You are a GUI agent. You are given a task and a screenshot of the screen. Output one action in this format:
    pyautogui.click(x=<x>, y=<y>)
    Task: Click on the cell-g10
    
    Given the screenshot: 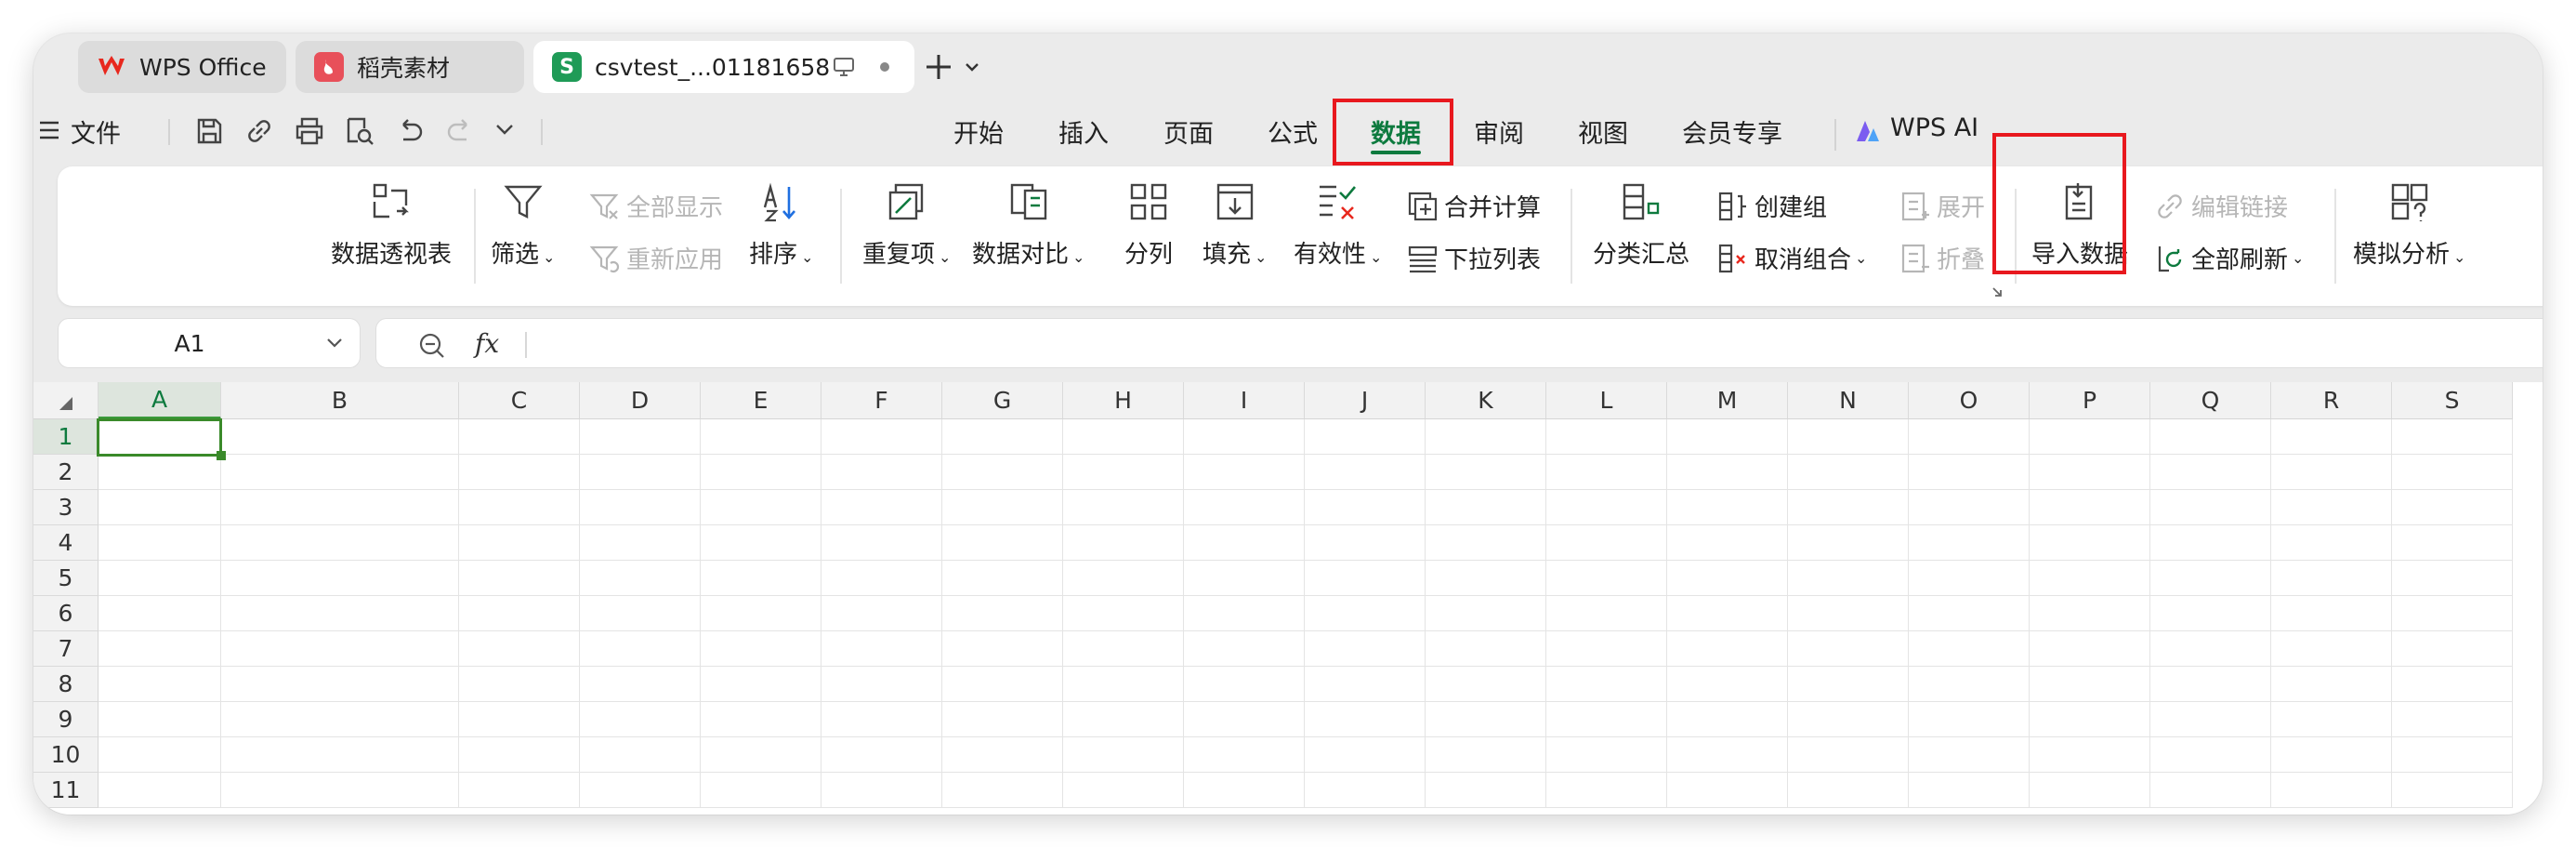 What is the action you would take?
    pyautogui.click(x=1002, y=755)
    